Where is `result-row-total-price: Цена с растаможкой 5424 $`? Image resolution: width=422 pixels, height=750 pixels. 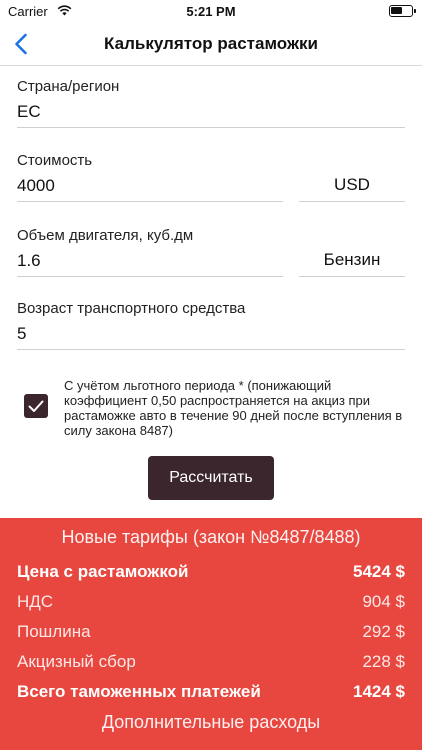
result-row-total-price: Цена с растаможкой 5424 $ is located at coordinates (211, 574).